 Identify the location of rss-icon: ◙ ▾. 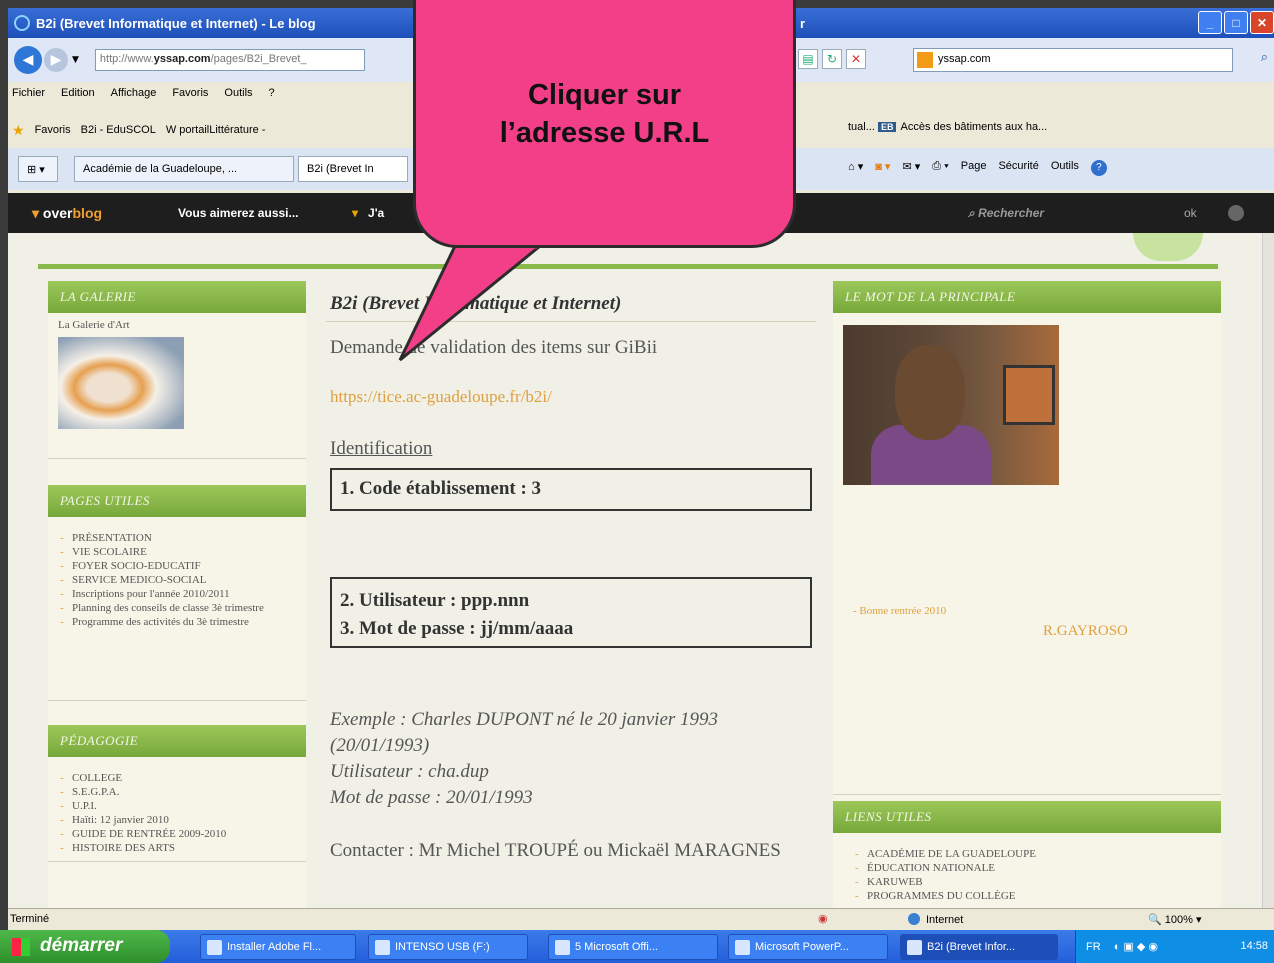
(882, 168).